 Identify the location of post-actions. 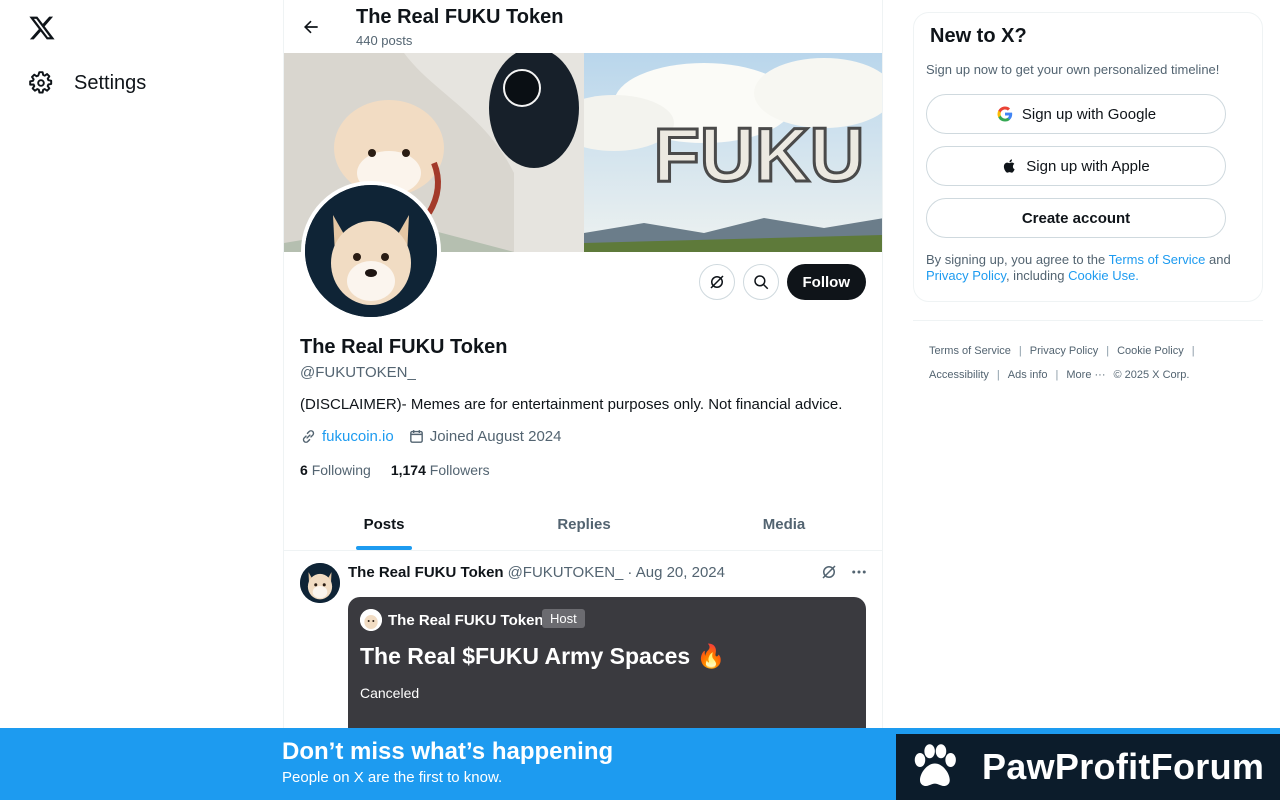
(844, 572).